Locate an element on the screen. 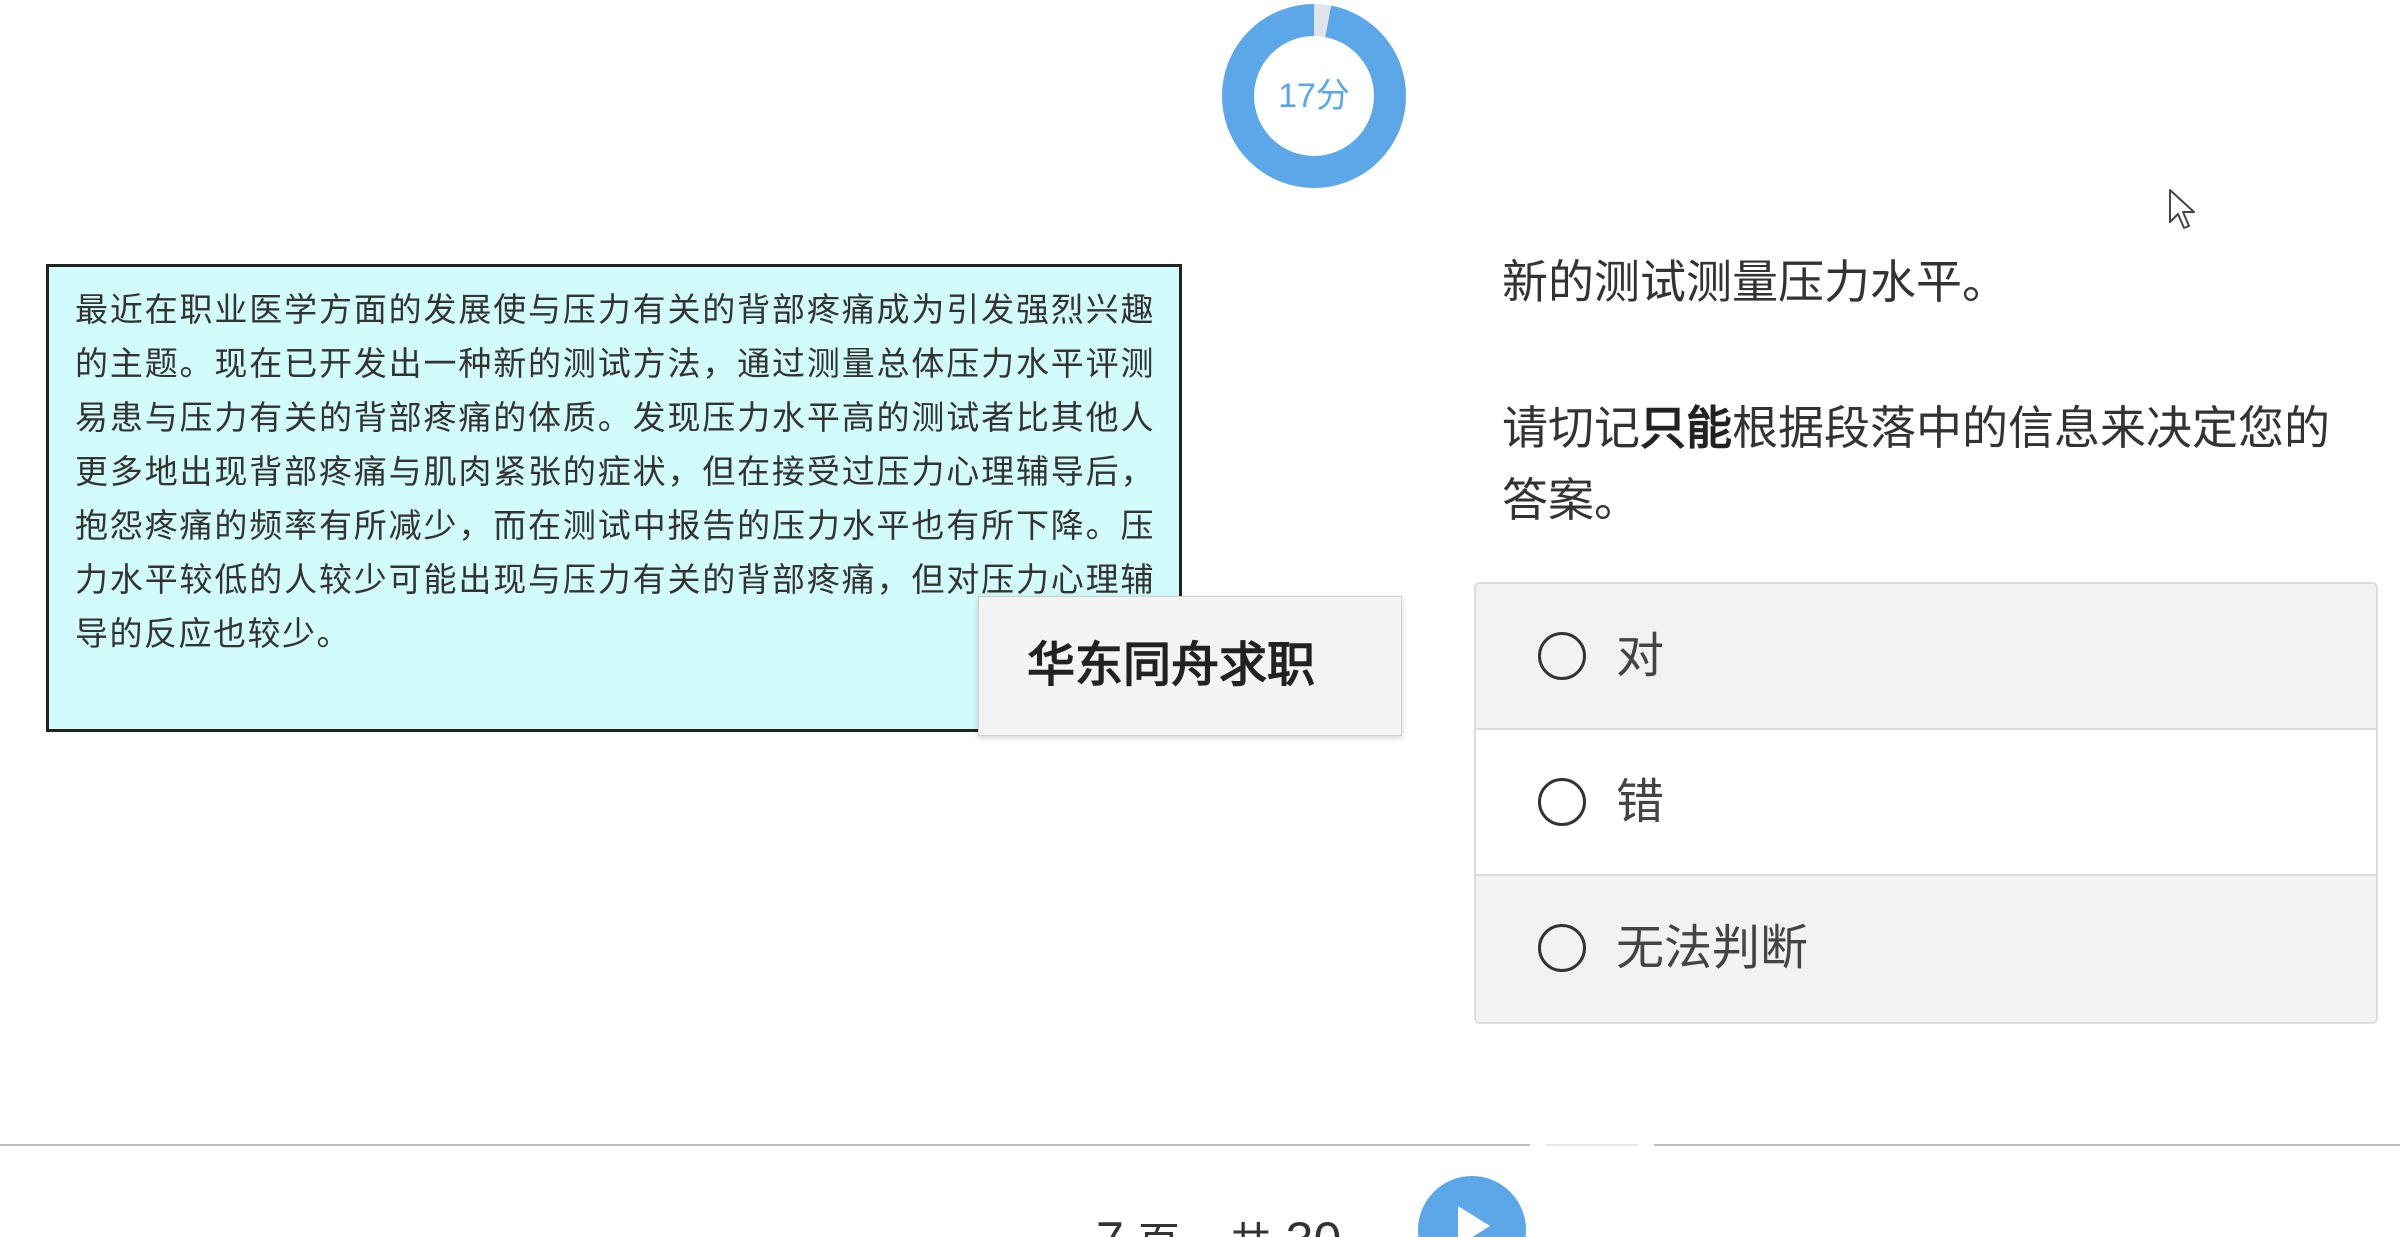 This screenshot has width=2400, height=1237. countdown-timer: 17分 is located at coordinates (1314, 96).